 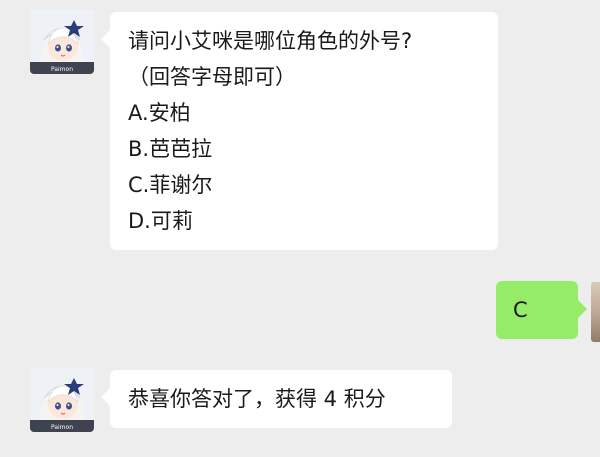 What do you see at coordinates (595, 312) in the screenshot?
I see `user-avatar` at bounding box center [595, 312].